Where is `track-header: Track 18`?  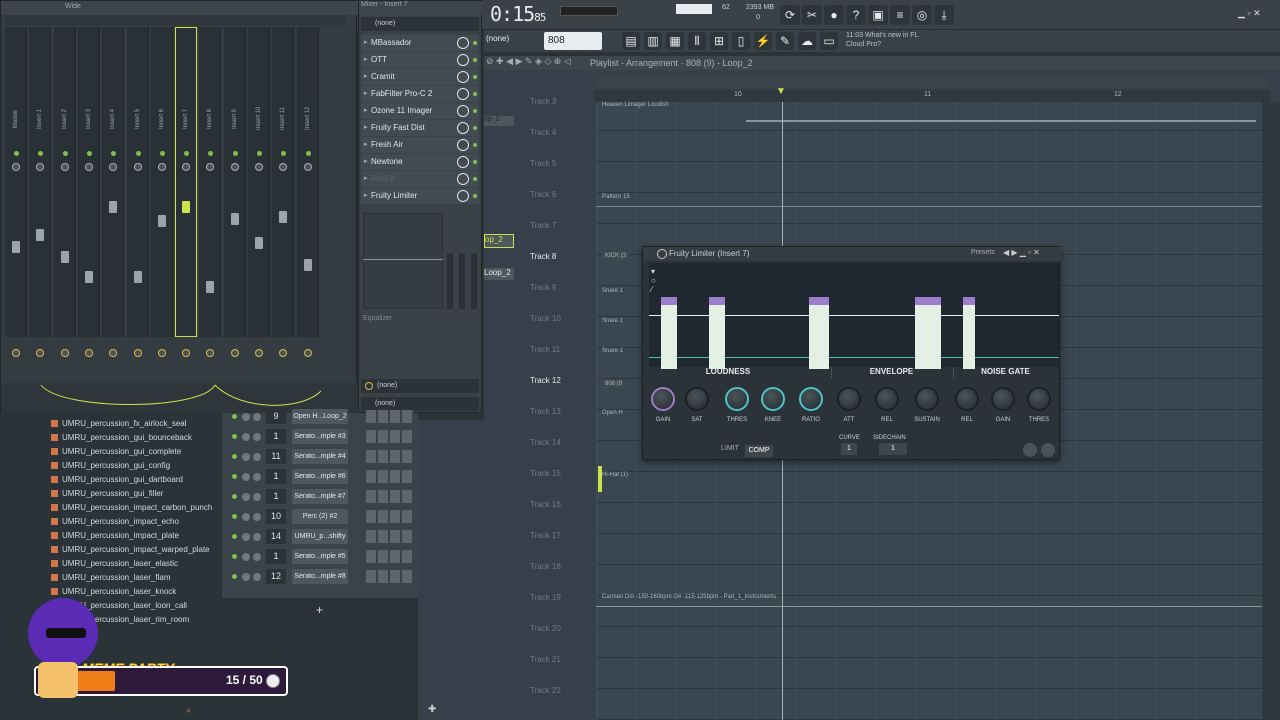 track-header: Track 18 is located at coordinates (560, 566).